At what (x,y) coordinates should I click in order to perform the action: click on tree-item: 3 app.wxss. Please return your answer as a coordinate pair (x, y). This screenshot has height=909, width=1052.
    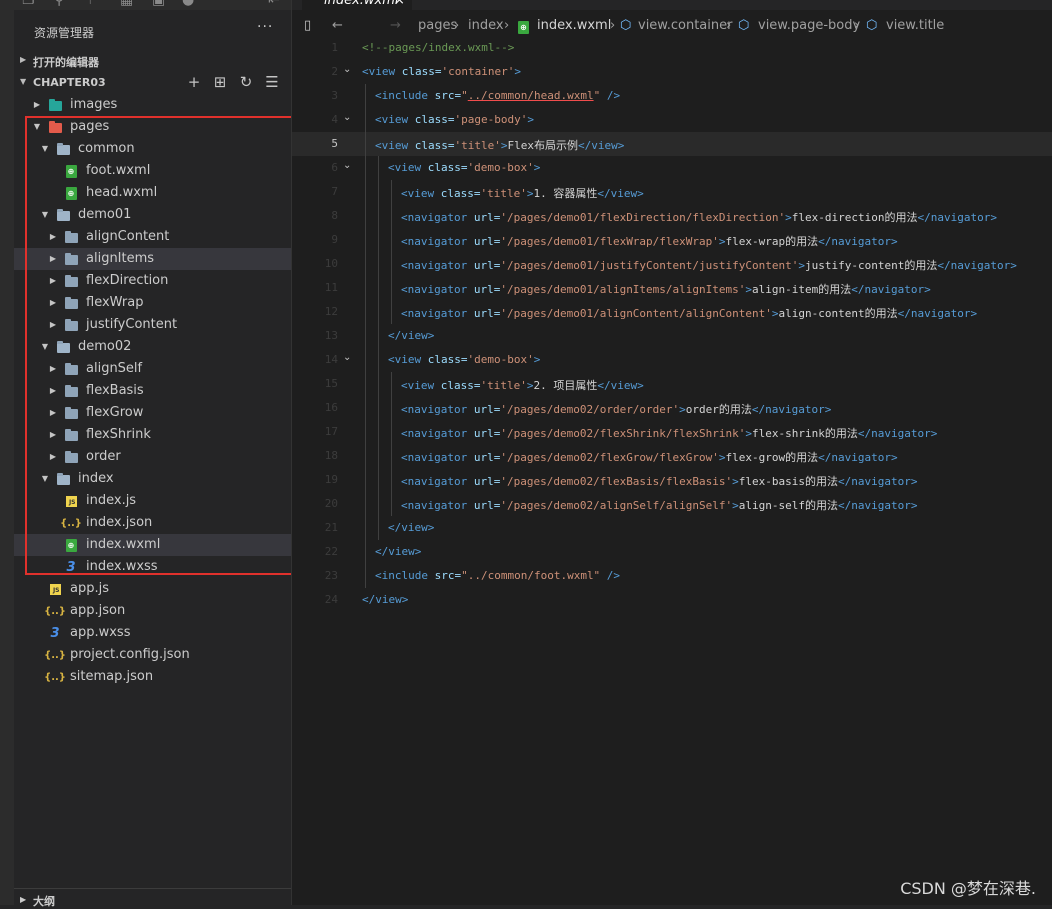
    Looking at the image, I should click on (152, 633).